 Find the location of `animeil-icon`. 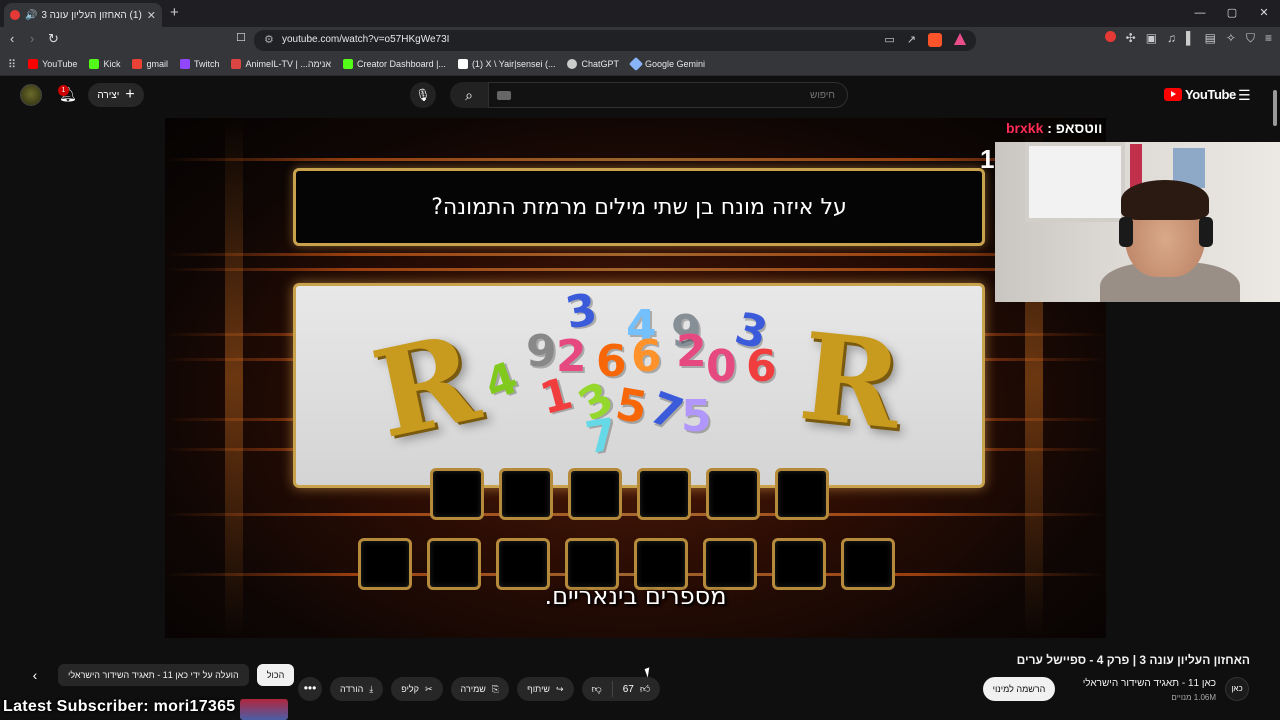

animeil-icon is located at coordinates (236, 64).